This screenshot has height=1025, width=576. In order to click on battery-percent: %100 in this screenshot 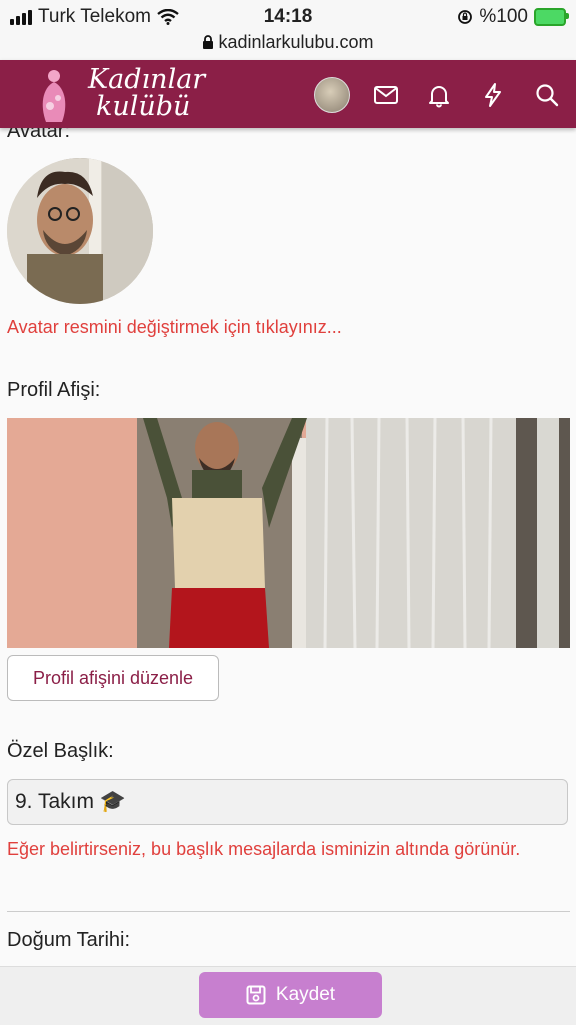, I will do `click(503, 16)`.